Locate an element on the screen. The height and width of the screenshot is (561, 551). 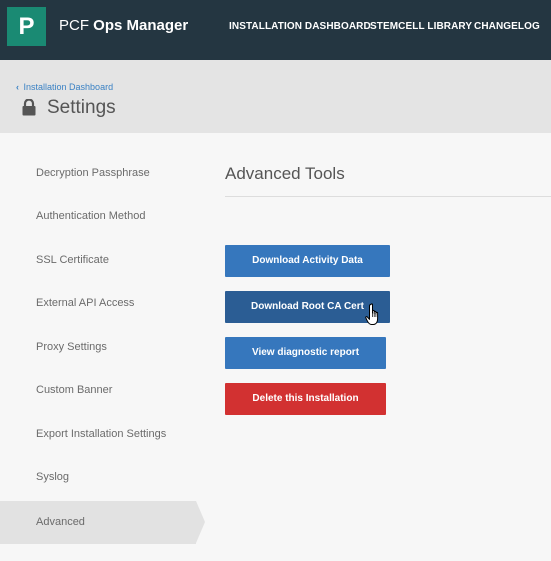
app-title: PCF Ops Manager is located at coordinates (123, 25).